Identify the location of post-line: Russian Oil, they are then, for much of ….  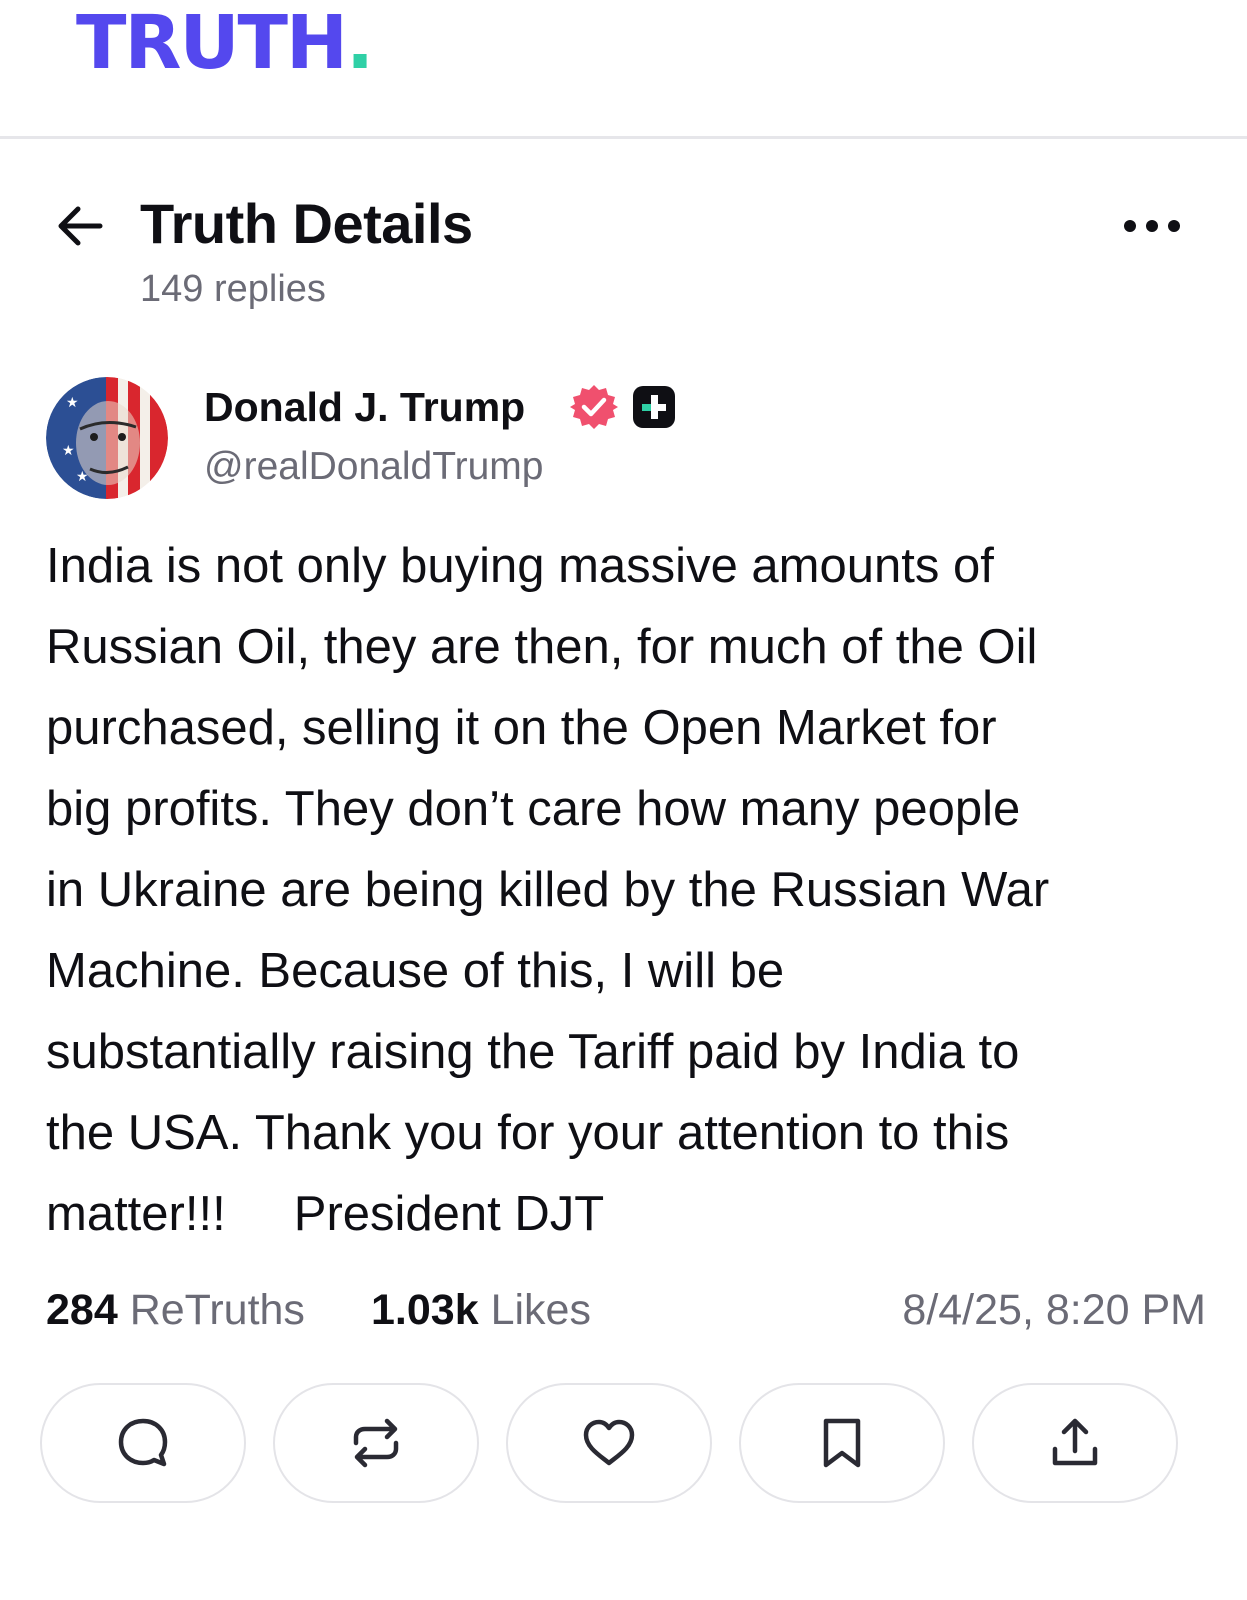
(542, 647).